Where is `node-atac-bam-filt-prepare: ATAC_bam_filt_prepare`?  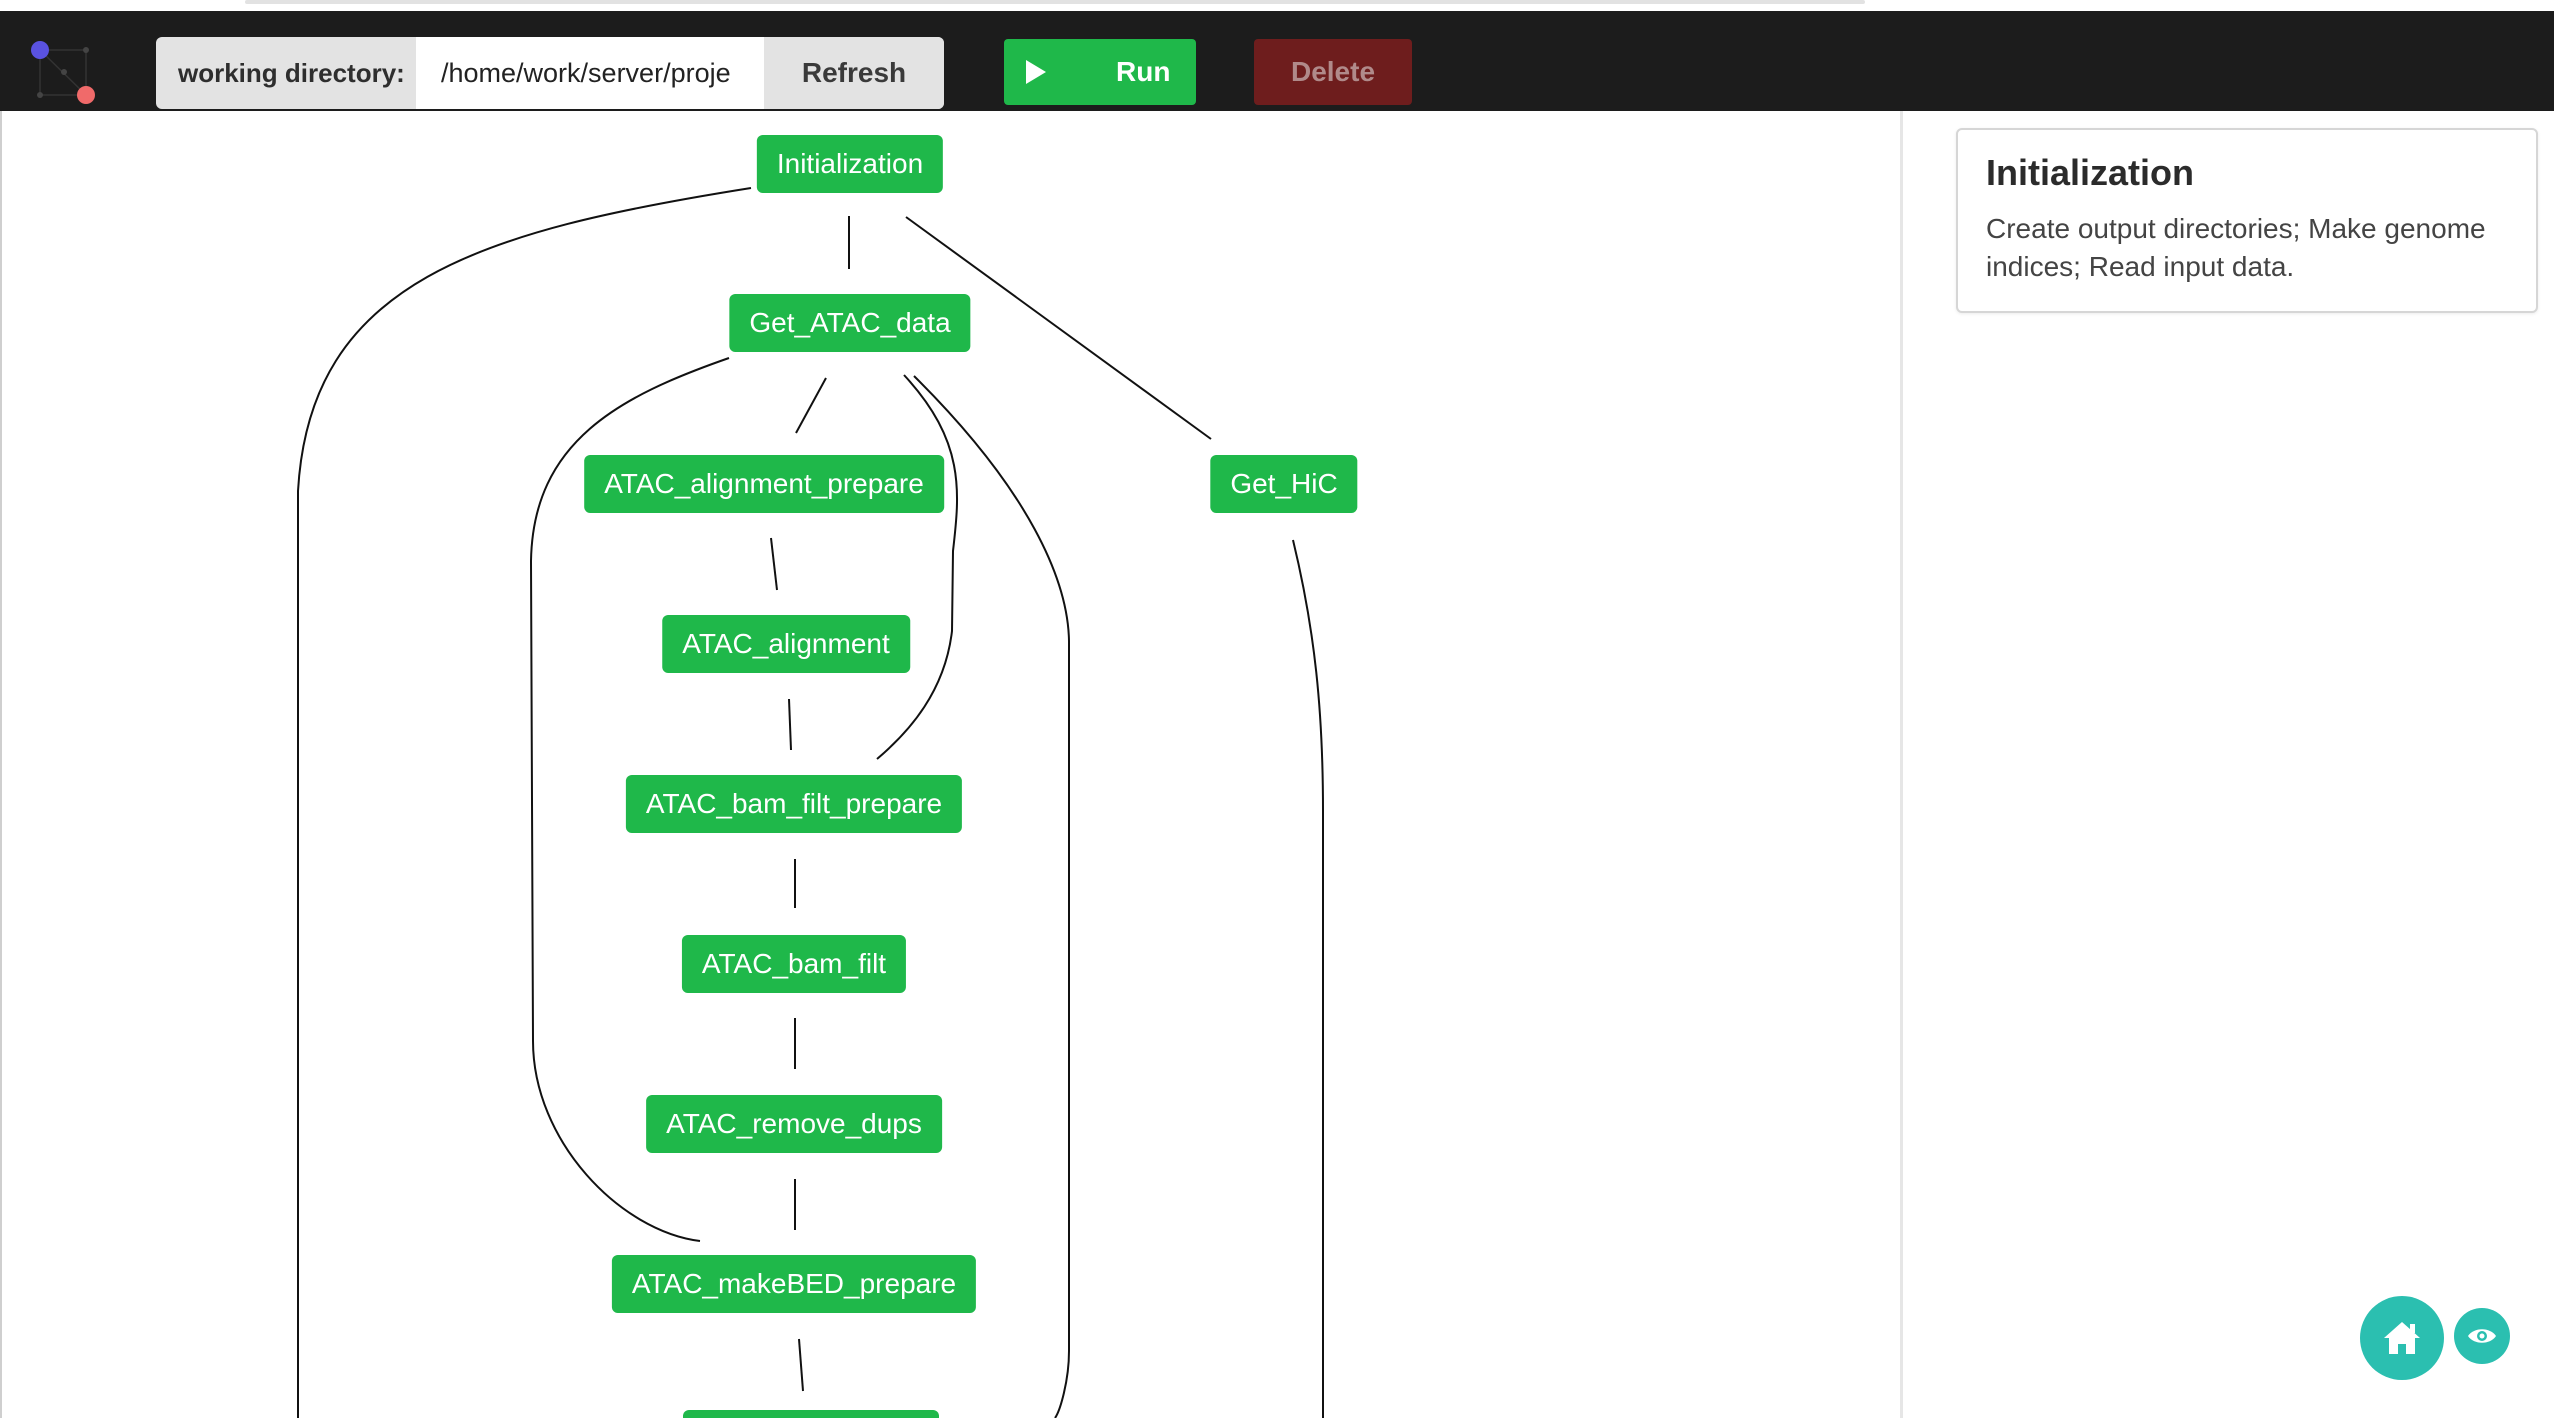 node-atac-bam-filt-prepare: ATAC_bam_filt_prepare is located at coordinates (794, 804).